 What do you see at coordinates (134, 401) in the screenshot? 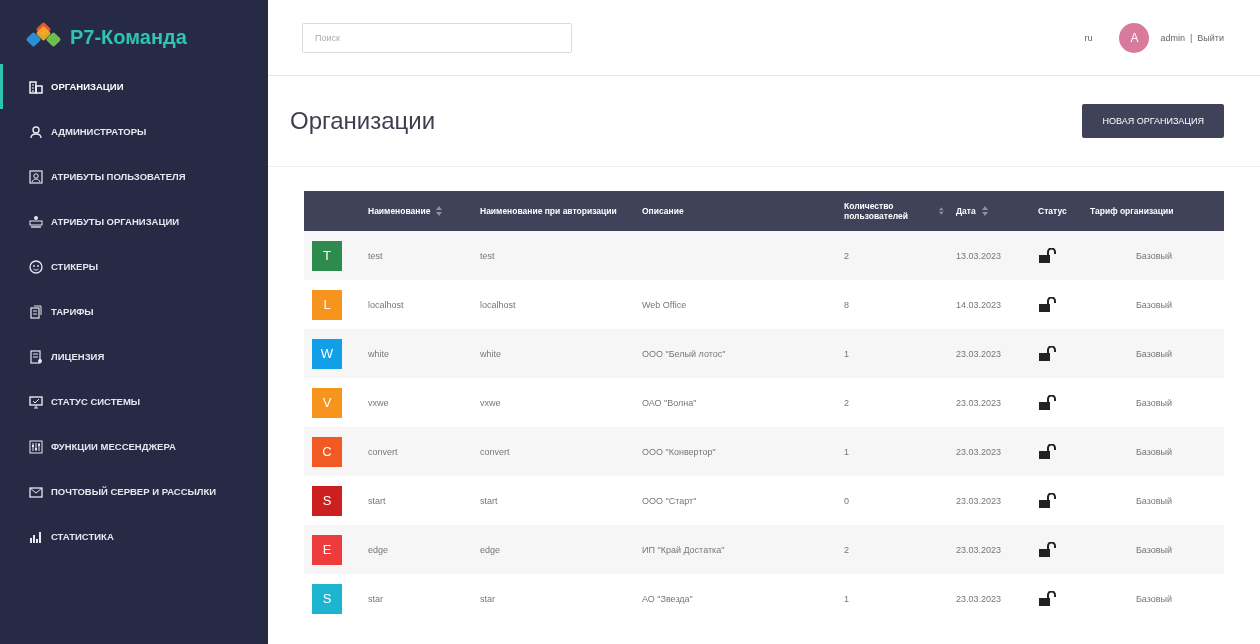
I see `sidebar-item: СТАТУС СИСТЕМЫ` at bounding box center [134, 401].